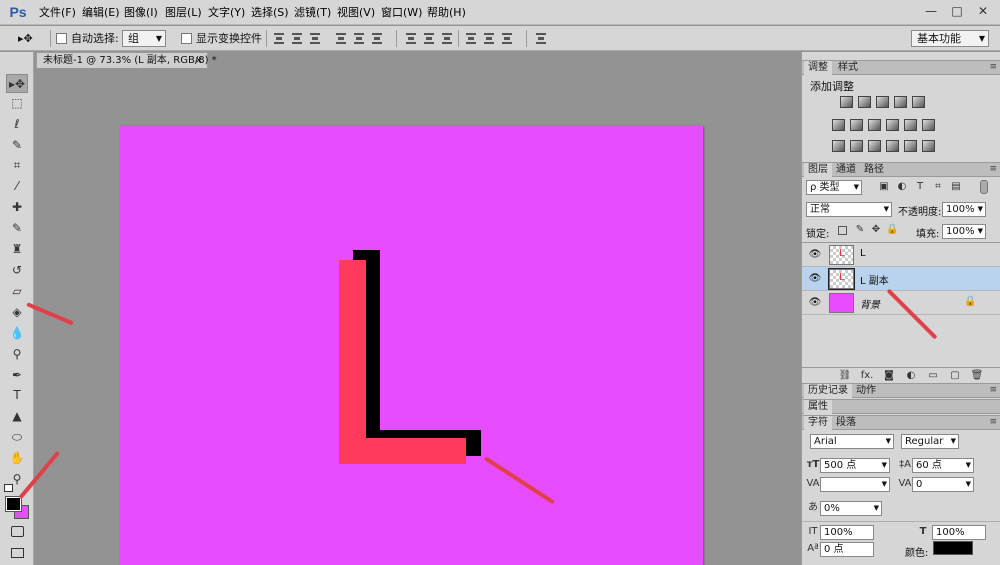 The height and width of the screenshot is (565, 1000). I want to click on document-tab: 未标题-1 @ 73.3% (L 副本, RGB/8) * ×, so click(126, 60).